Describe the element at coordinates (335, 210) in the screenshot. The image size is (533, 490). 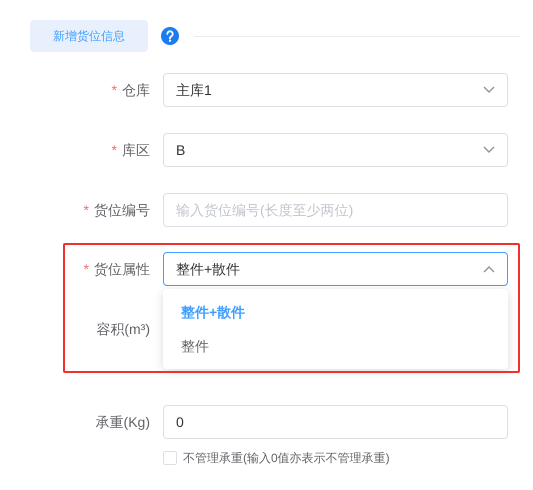
I see `input-field: 输入货位编号(长度至少两位)` at that location.